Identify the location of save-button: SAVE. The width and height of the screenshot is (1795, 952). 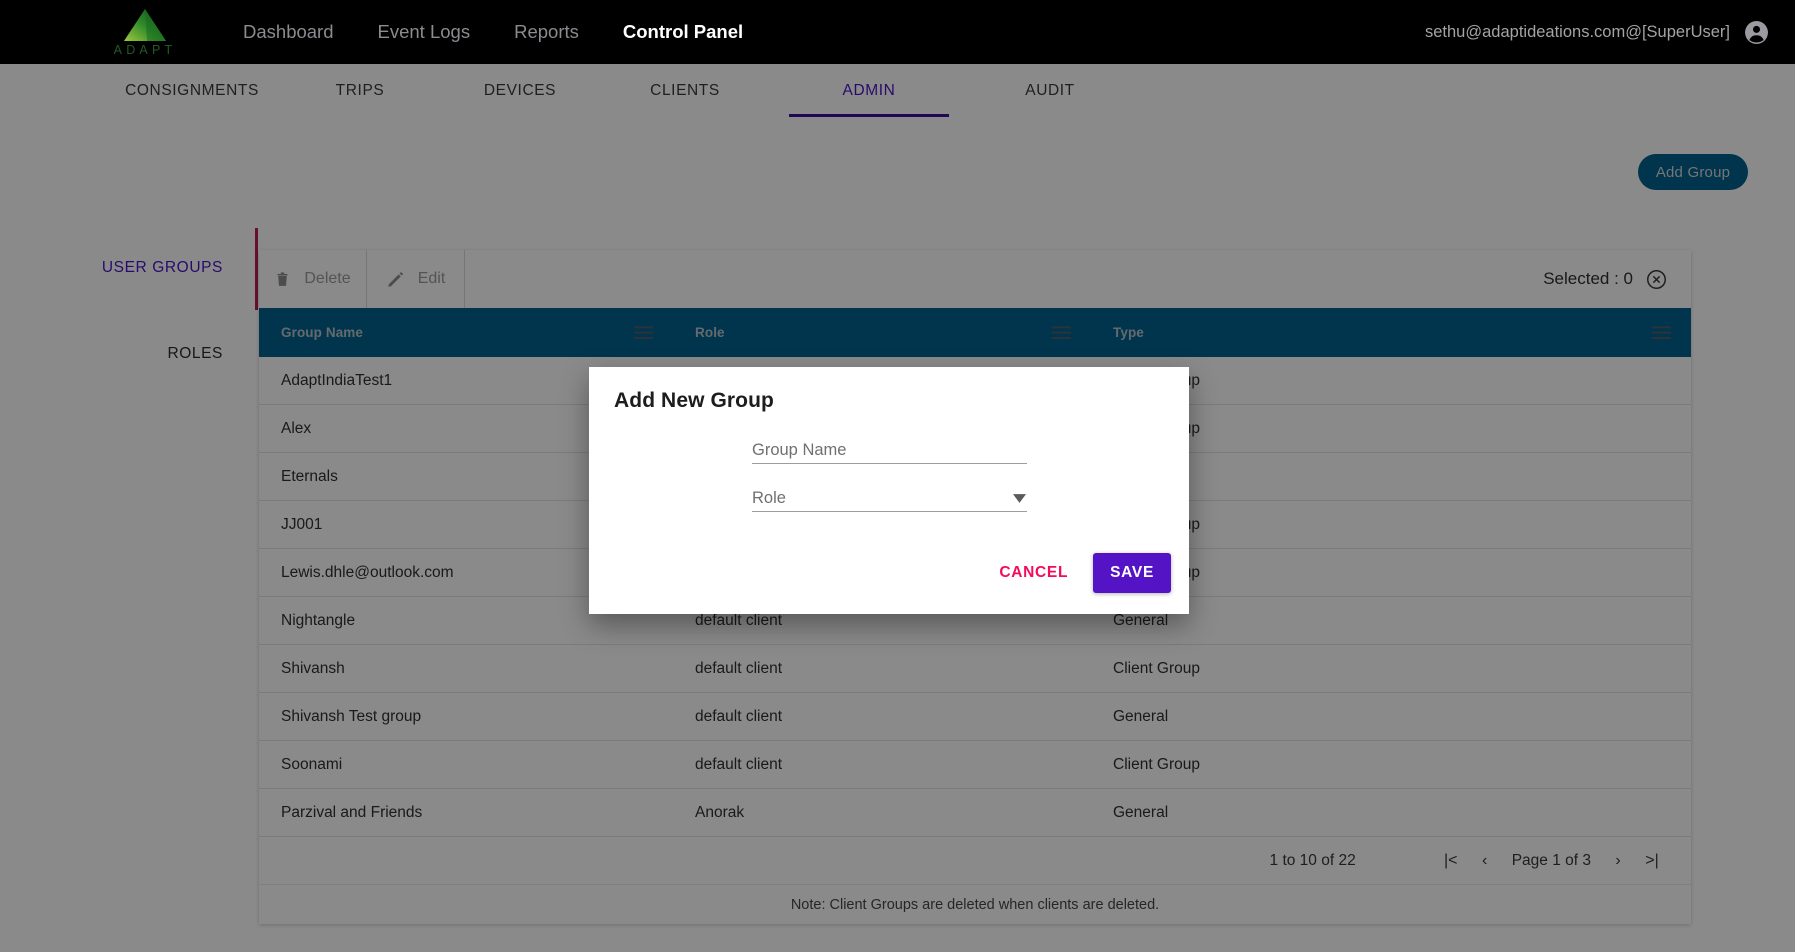
(1132, 573).